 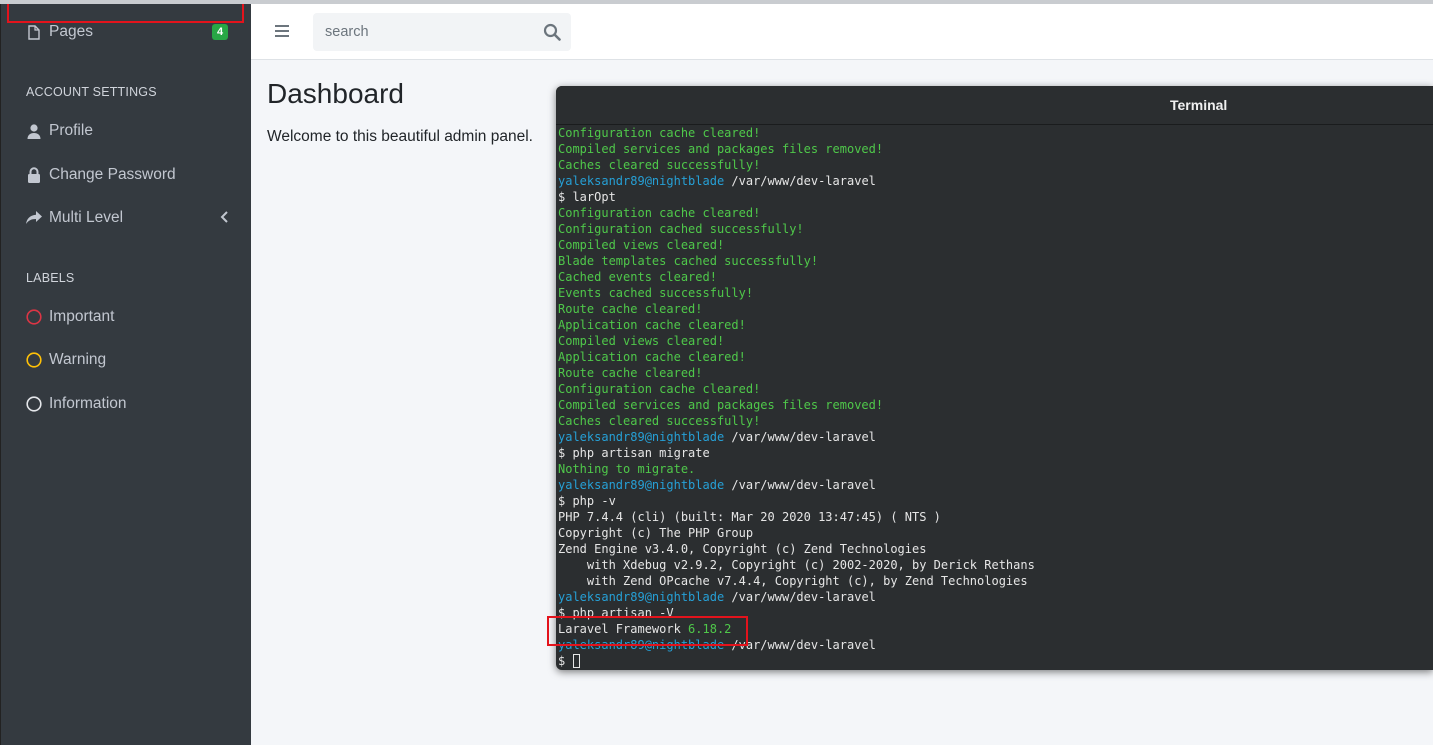 What do you see at coordinates (565, 661) in the screenshot?
I see `terminal-text: $` at bounding box center [565, 661].